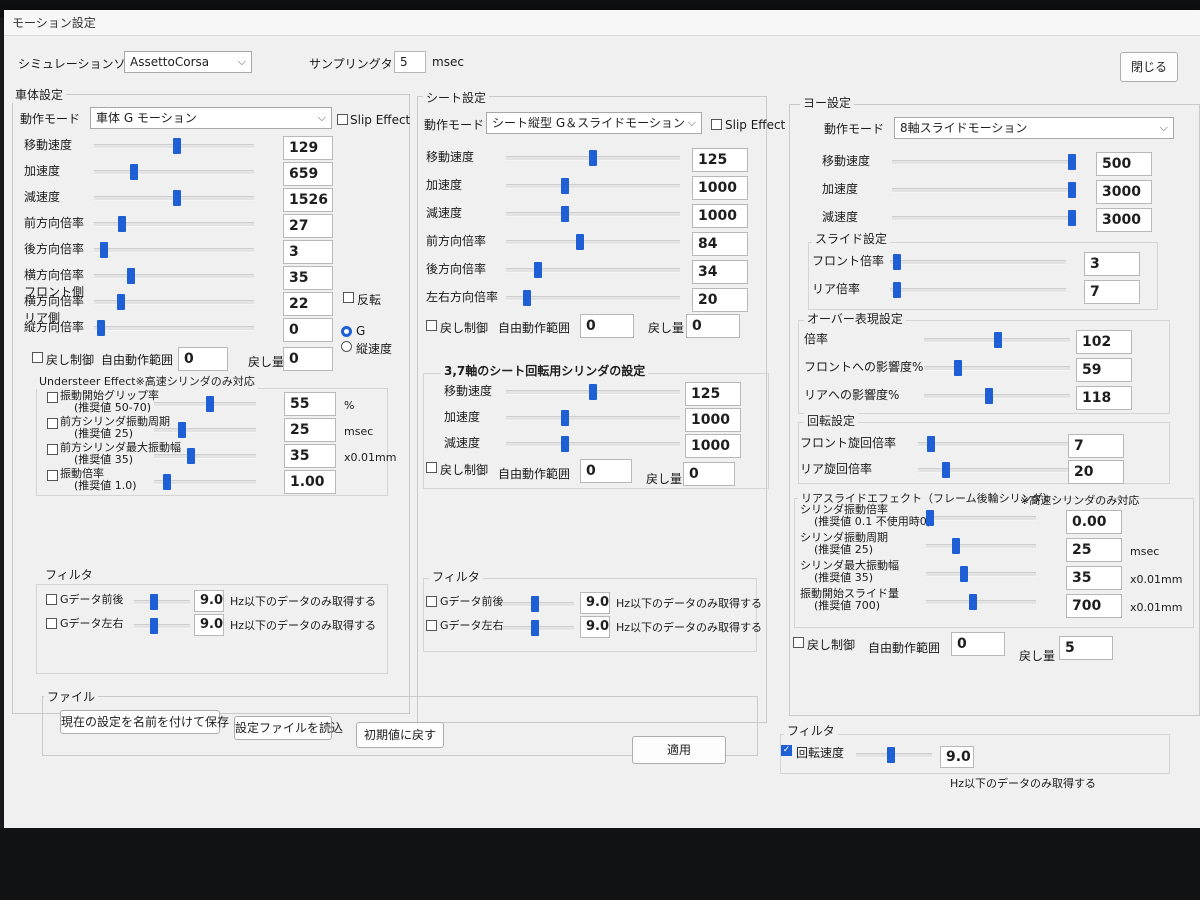 The image size is (1200, 900). I want to click on radio-vertical-speed, so click(346, 346).